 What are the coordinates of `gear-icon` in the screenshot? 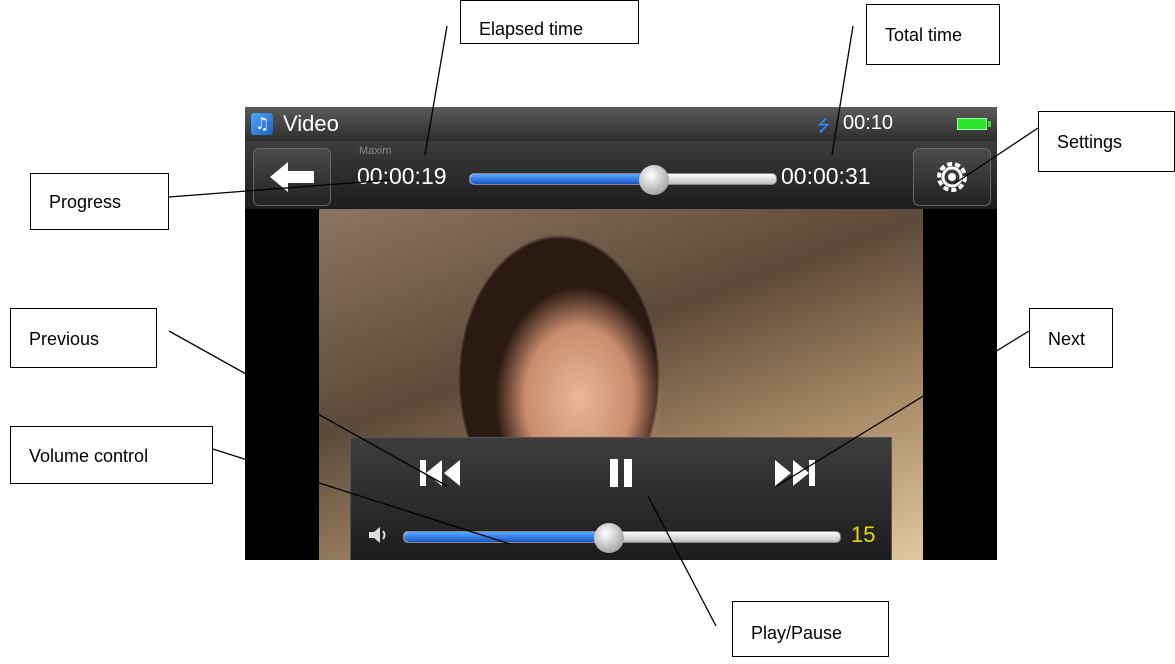 It's located at (952, 177).